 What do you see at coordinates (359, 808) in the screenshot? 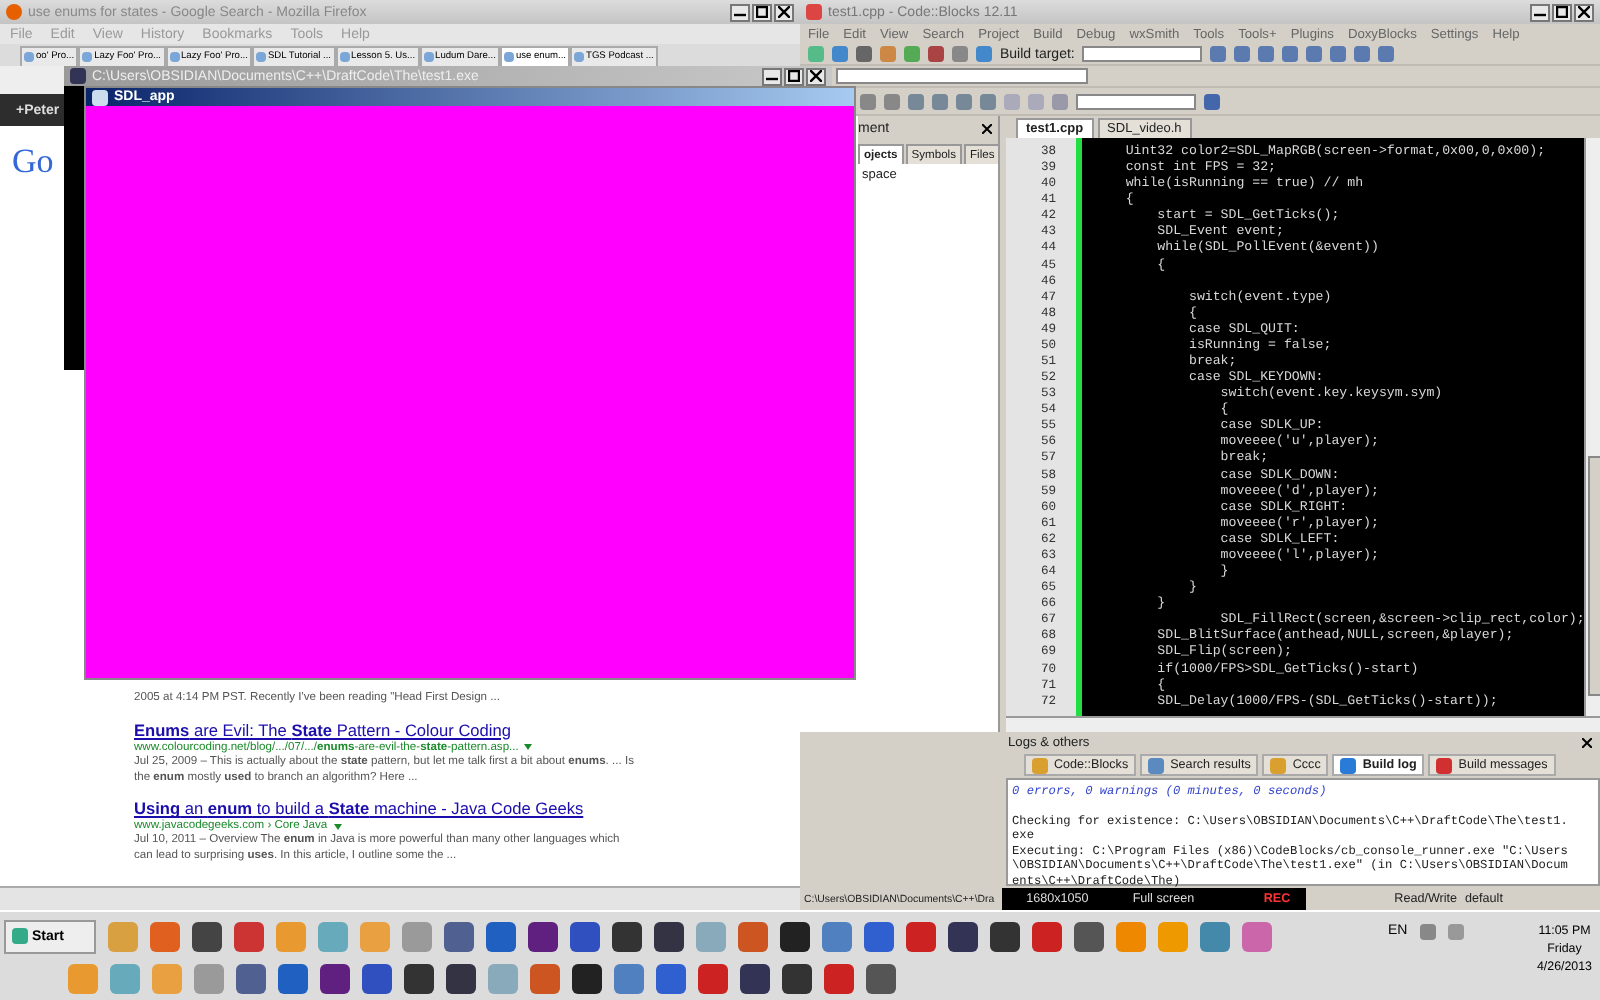
I see `result-link: Using an enum to build a State machine - Java Code Geeks` at bounding box center [359, 808].